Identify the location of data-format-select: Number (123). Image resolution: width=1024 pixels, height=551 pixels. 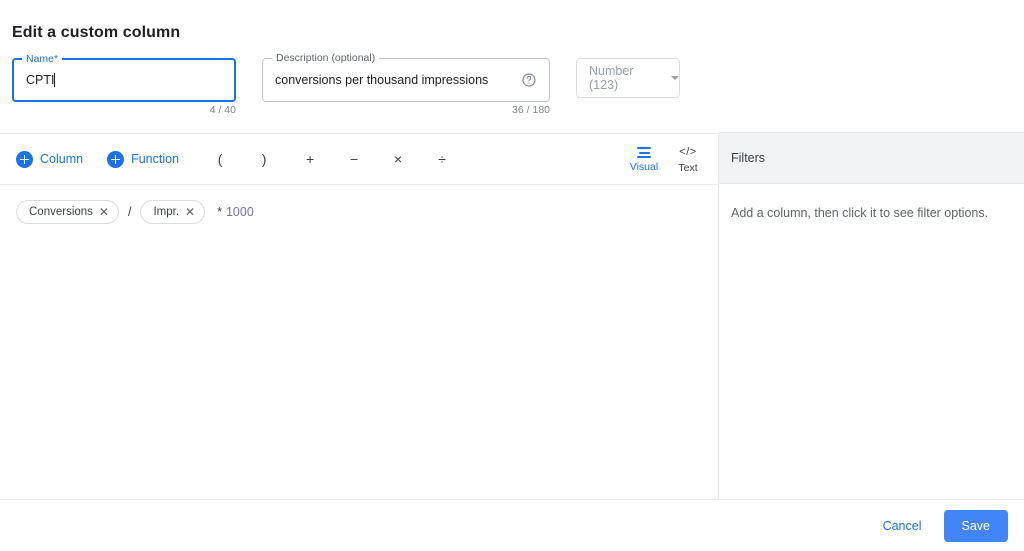
(628, 78).